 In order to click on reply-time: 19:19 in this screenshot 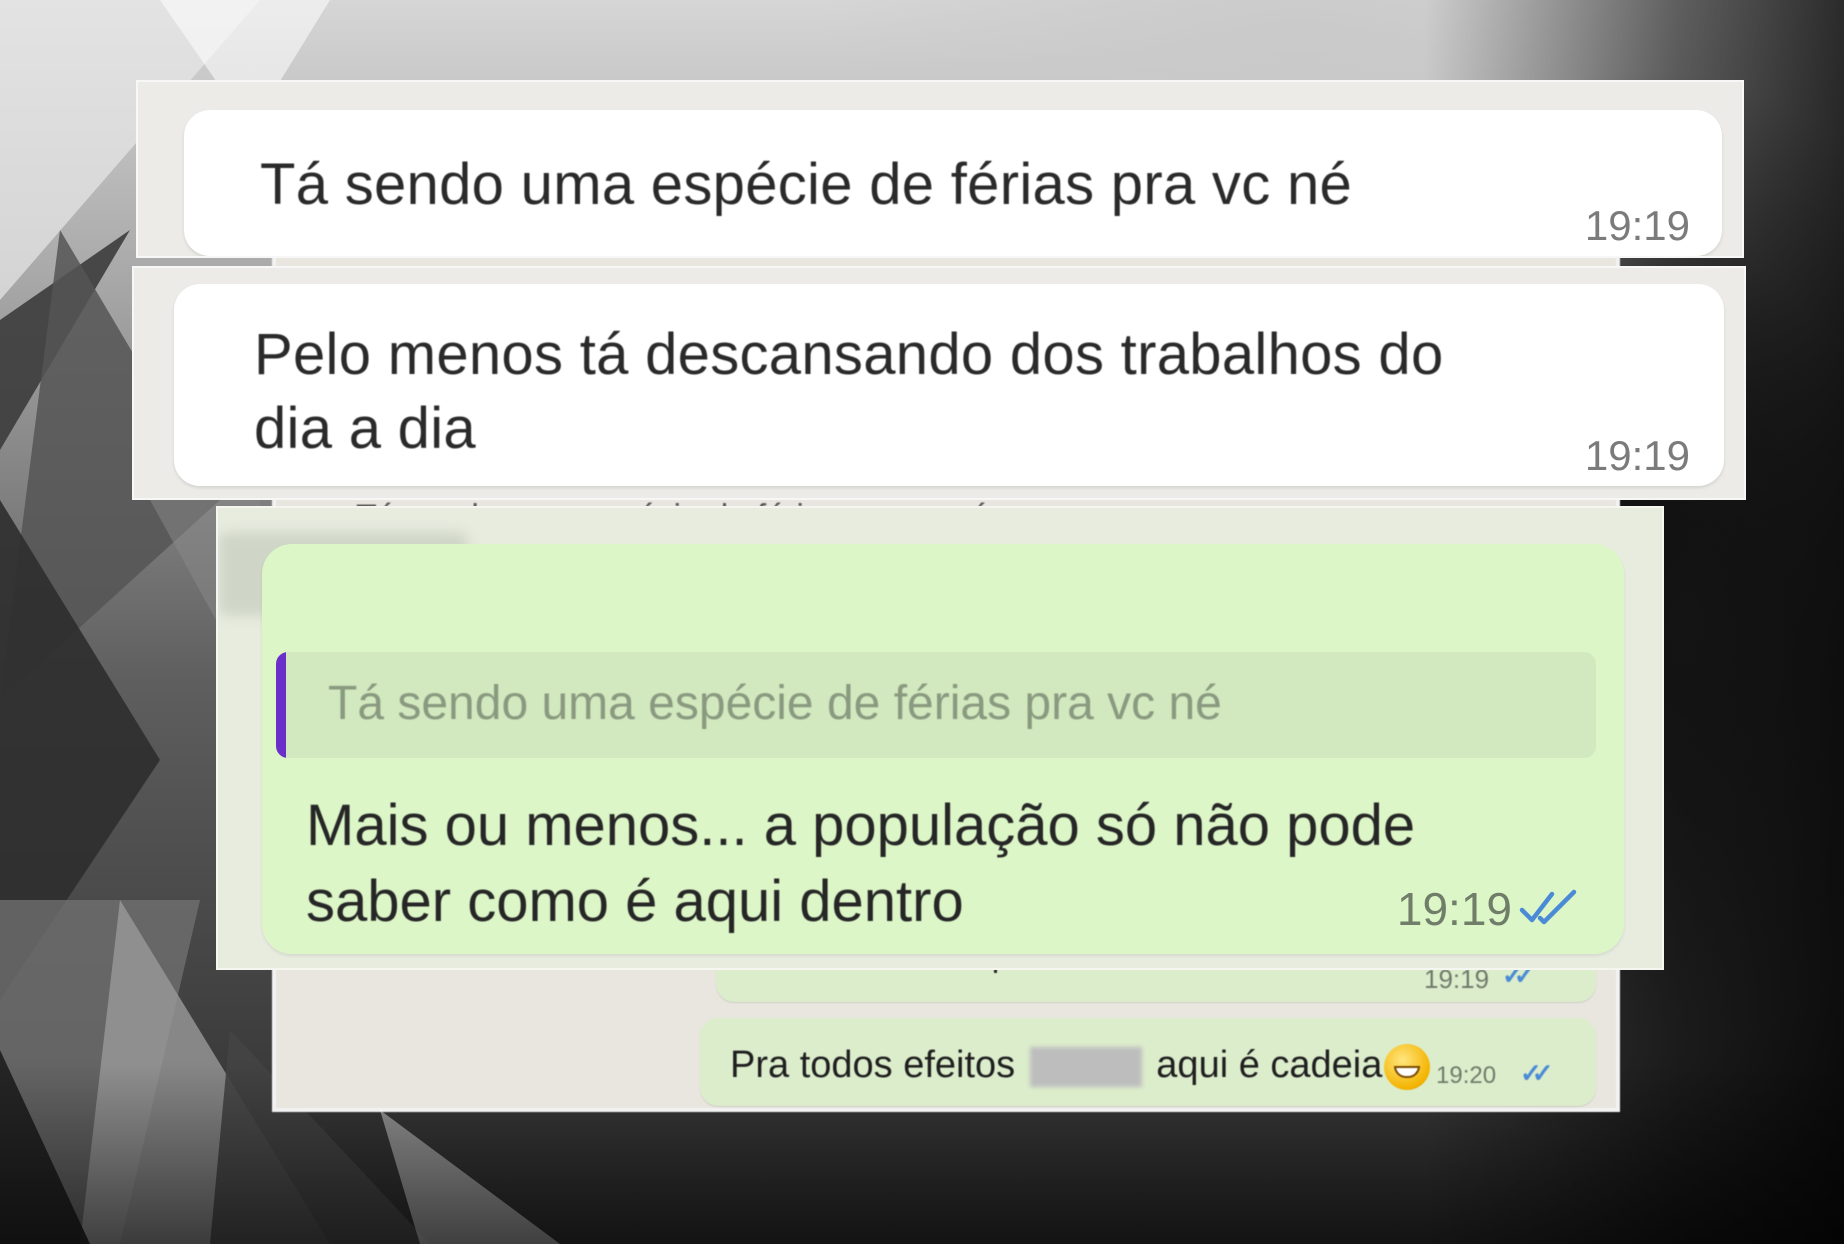, I will do `click(1454, 909)`.